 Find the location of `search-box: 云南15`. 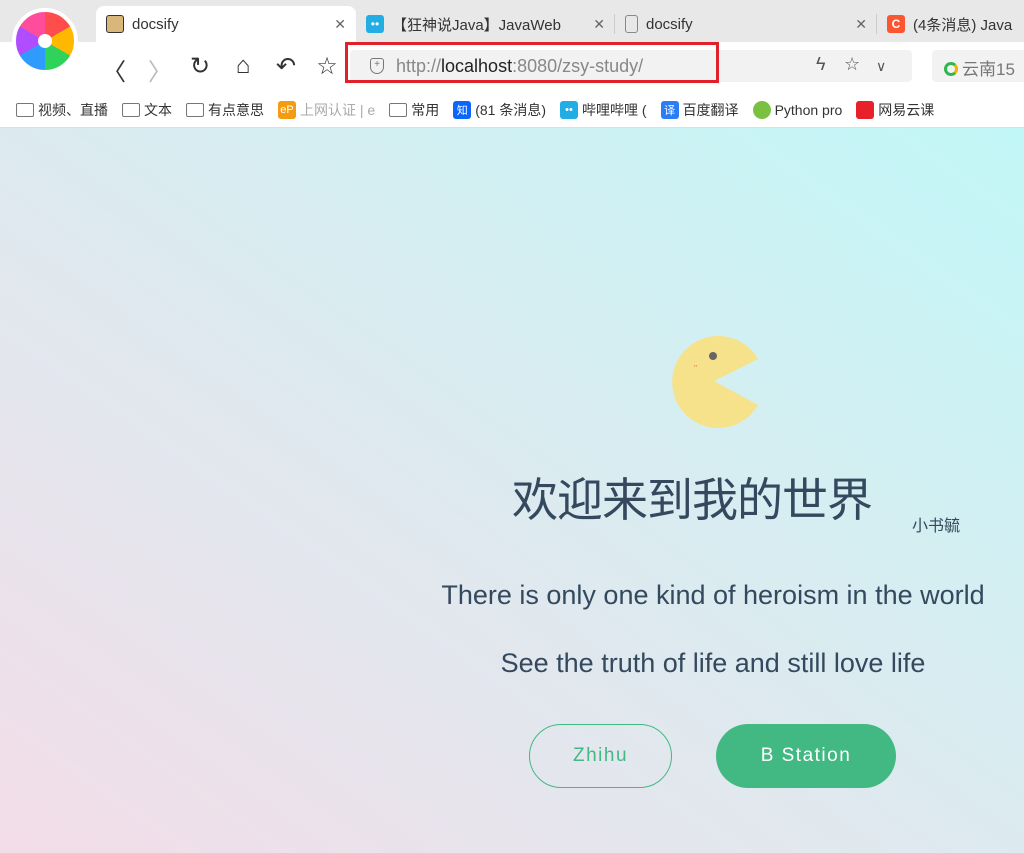

search-box: 云南15 is located at coordinates (978, 66).